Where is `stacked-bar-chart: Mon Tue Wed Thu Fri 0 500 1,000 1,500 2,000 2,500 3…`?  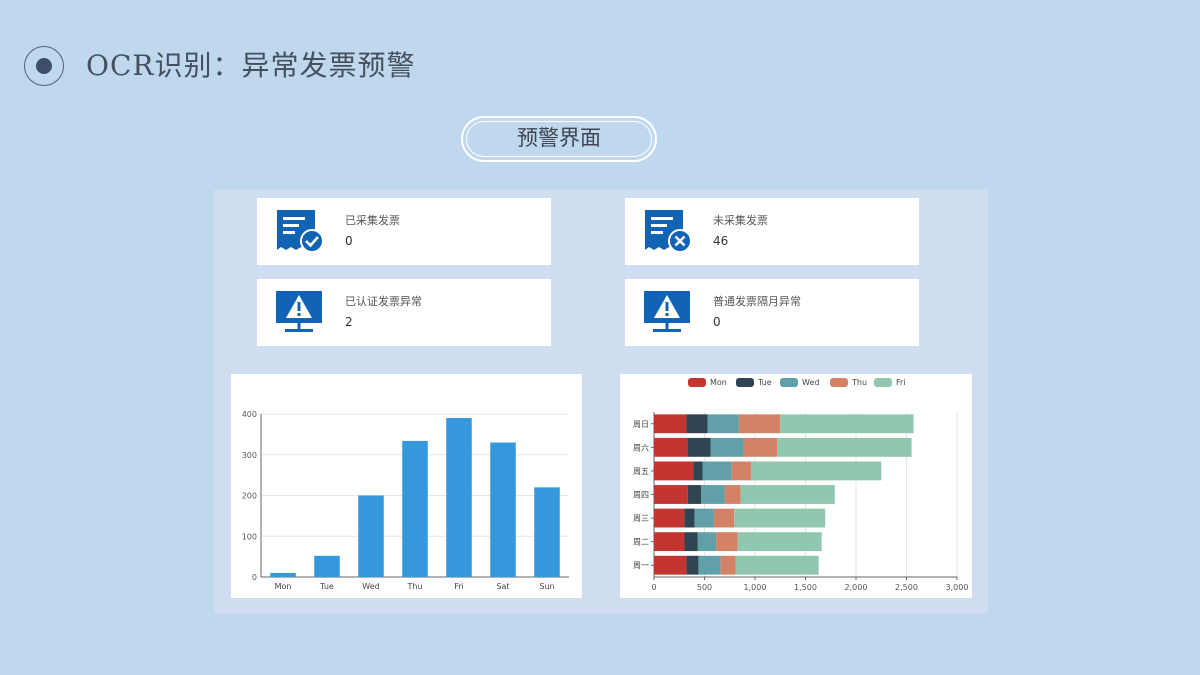 stacked-bar-chart: Mon Tue Wed Thu Fri 0 500 1,000 1,500 2,000 2,500 3… is located at coordinates (796, 486).